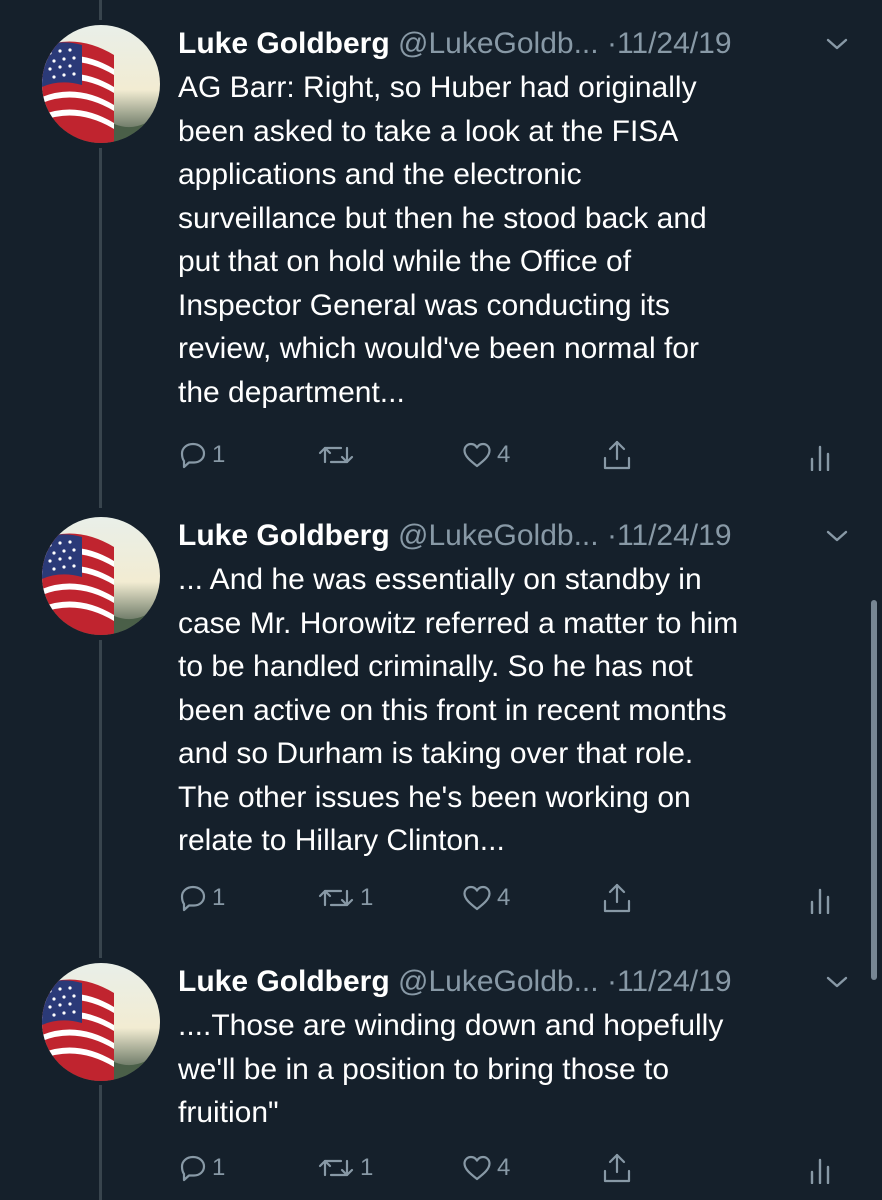  I want to click on retweet-button, so click(338, 455).